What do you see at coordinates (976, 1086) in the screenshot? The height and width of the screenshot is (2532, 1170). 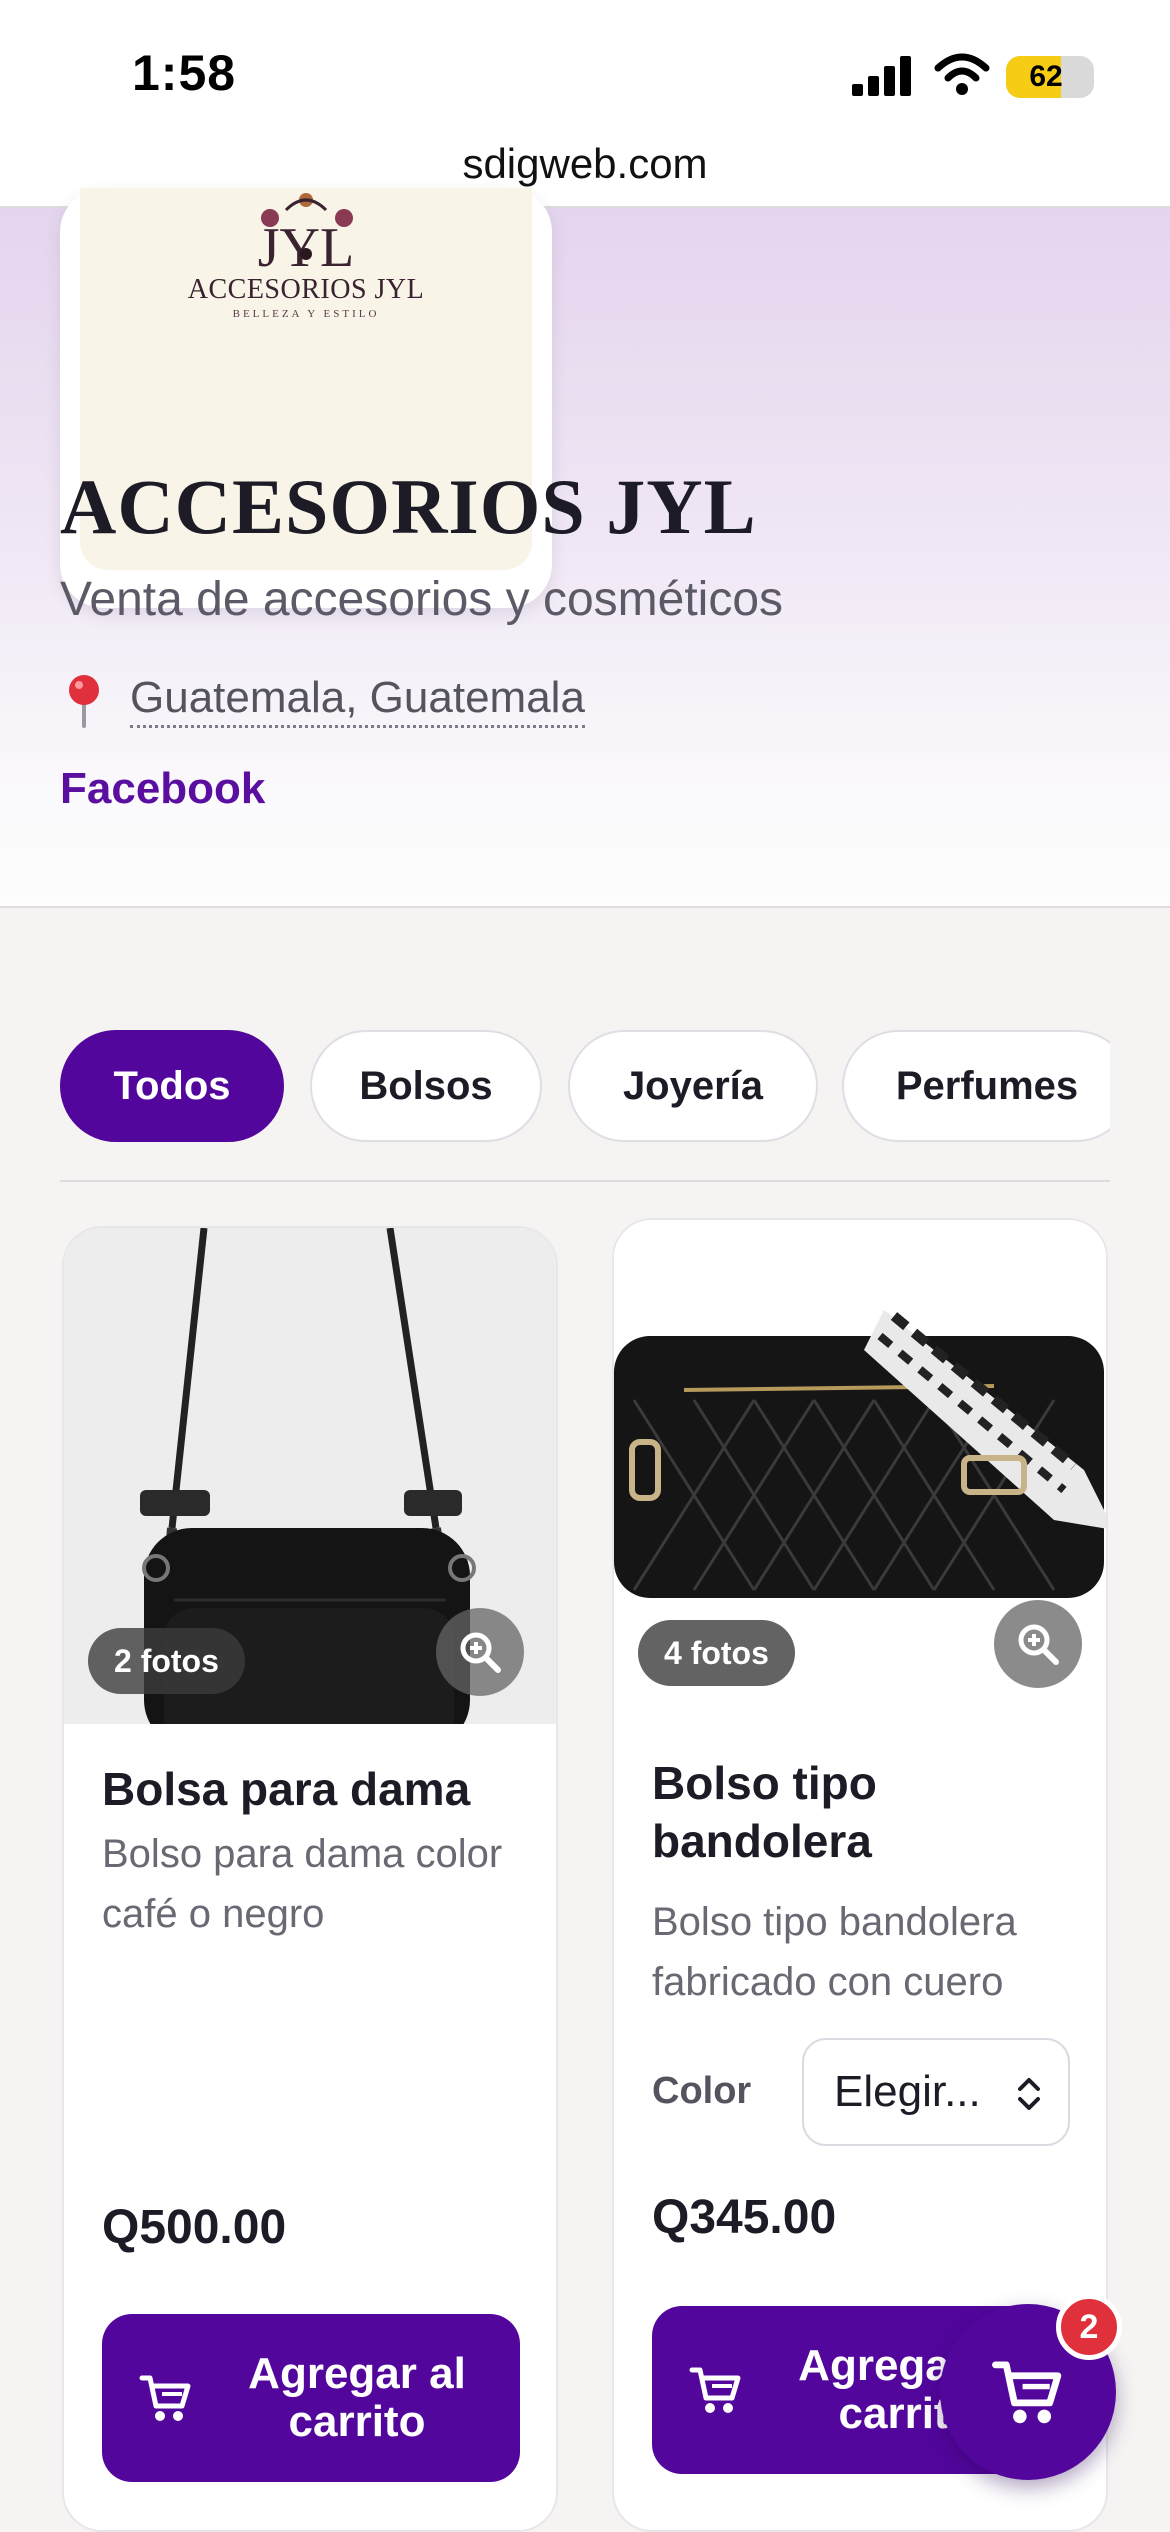 I see `tab-perfumes: Perfumes` at bounding box center [976, 1086].